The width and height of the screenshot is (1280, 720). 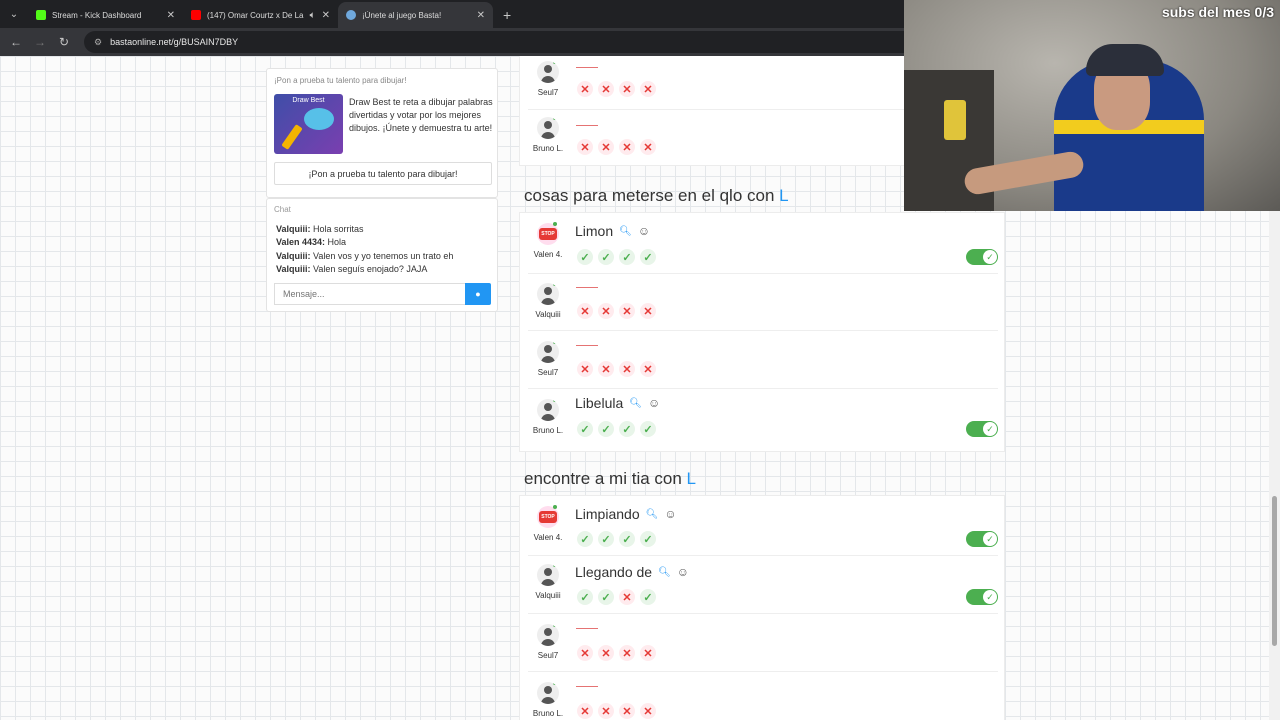 I want to click on site-info-icon: ⚙, so click(x=98, y=42).